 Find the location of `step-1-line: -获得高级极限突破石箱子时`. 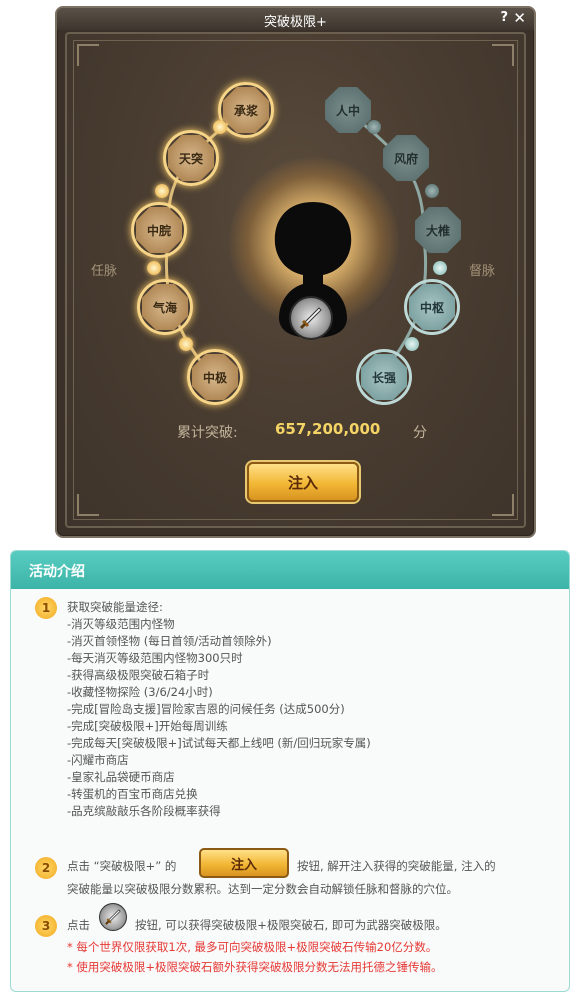

step-1-line: -获得高级极限突破石箱子时 is located at coordinates (138, 675).